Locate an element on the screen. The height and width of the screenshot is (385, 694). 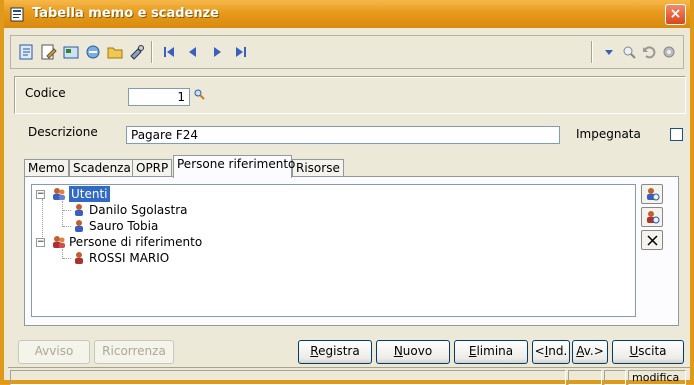
find-user-button is located at coordinates (652, 217).